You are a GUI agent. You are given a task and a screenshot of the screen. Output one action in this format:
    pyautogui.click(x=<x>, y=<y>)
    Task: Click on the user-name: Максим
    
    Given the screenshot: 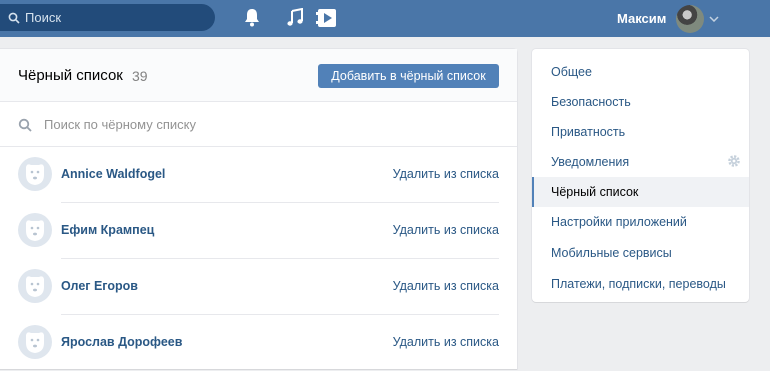 What is the action you would take?
    pyautogui.click(x=642, y=18)
    